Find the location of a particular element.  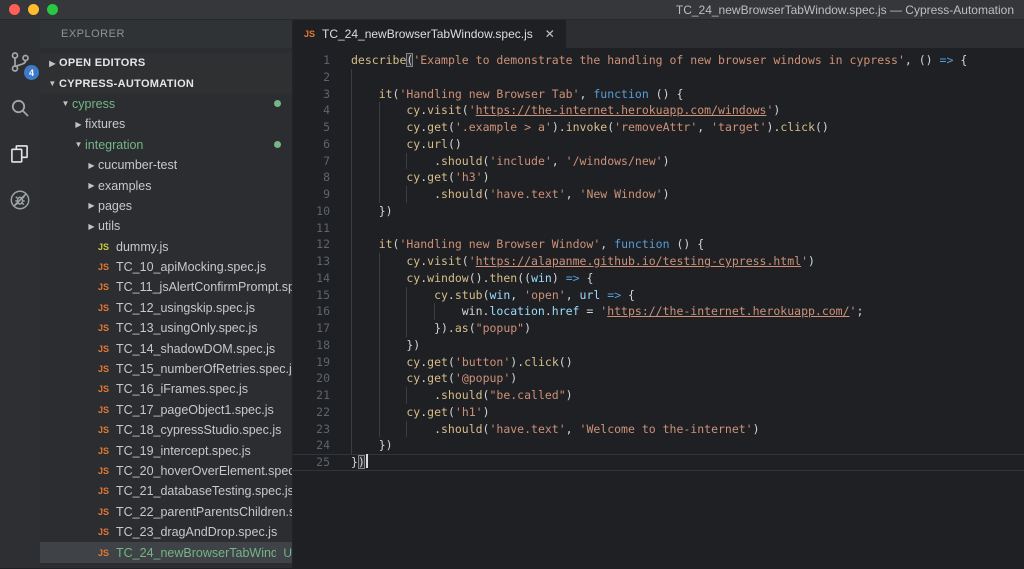

js-file-icon: JS is located at coordinates (310, 34).